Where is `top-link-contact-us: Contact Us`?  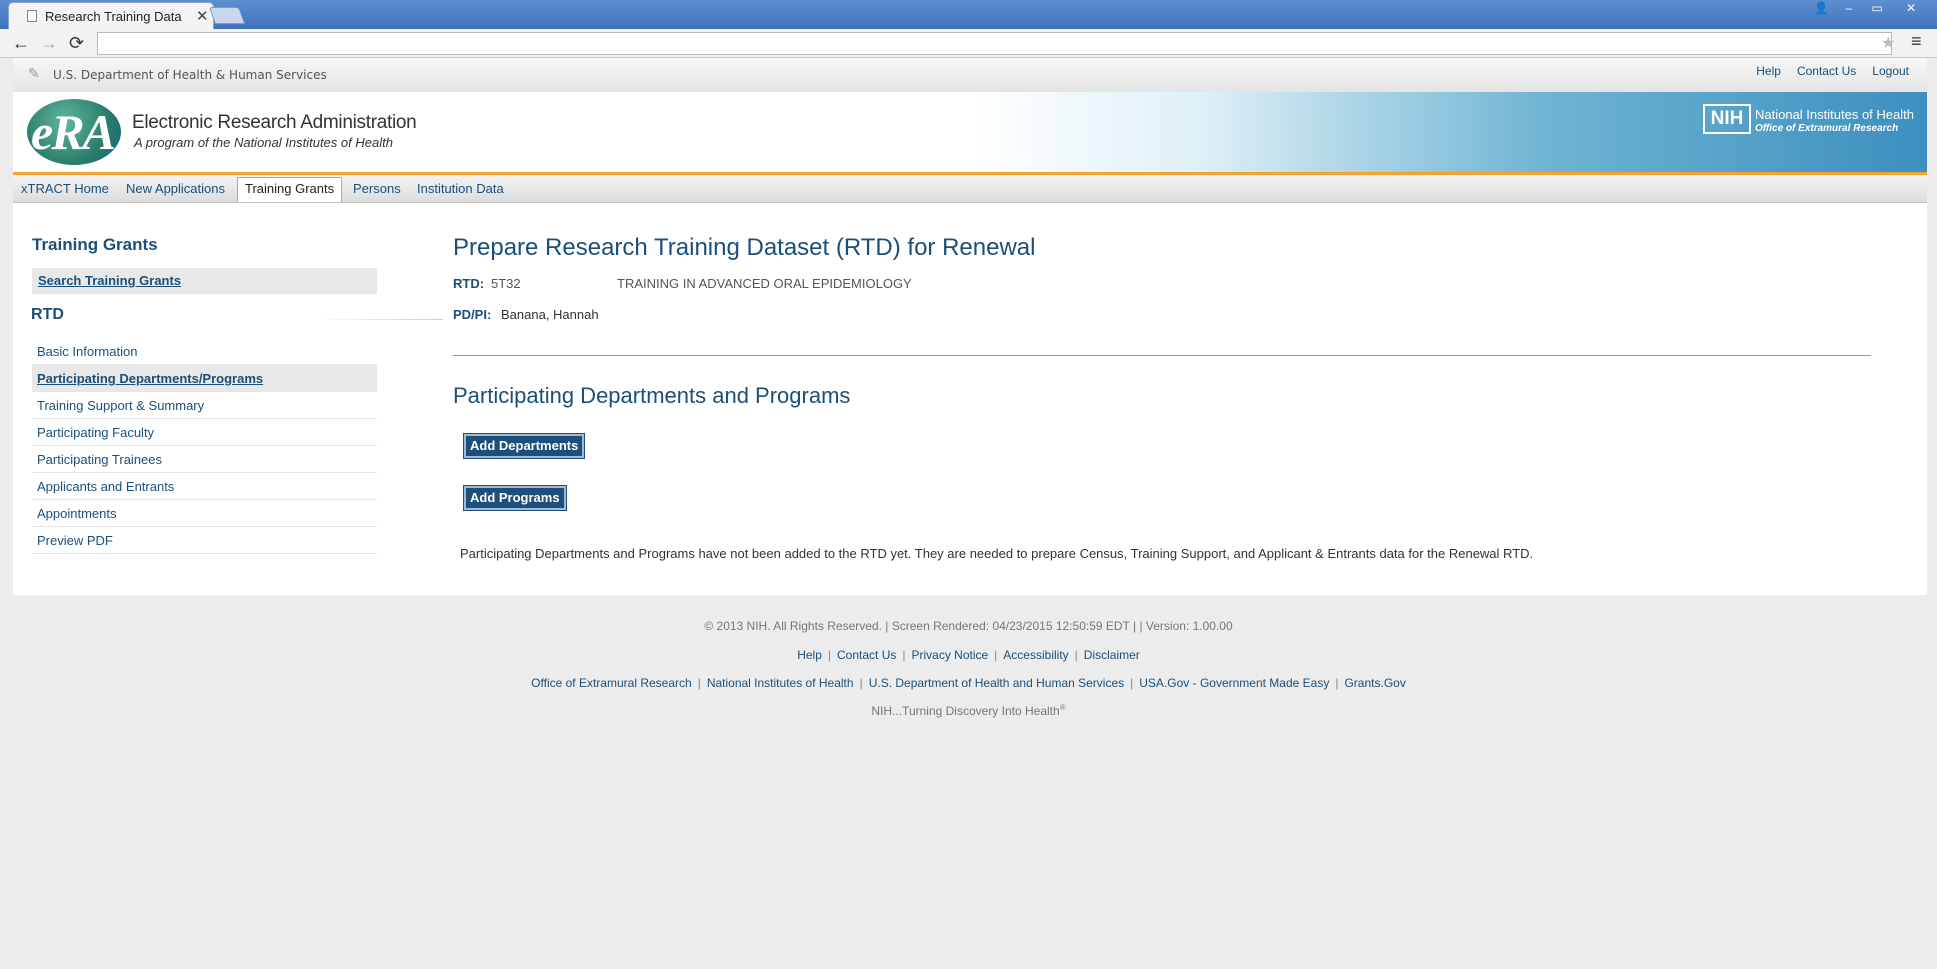
top-link-contact-us: Contact Us is located at coordinates (1826, 71).